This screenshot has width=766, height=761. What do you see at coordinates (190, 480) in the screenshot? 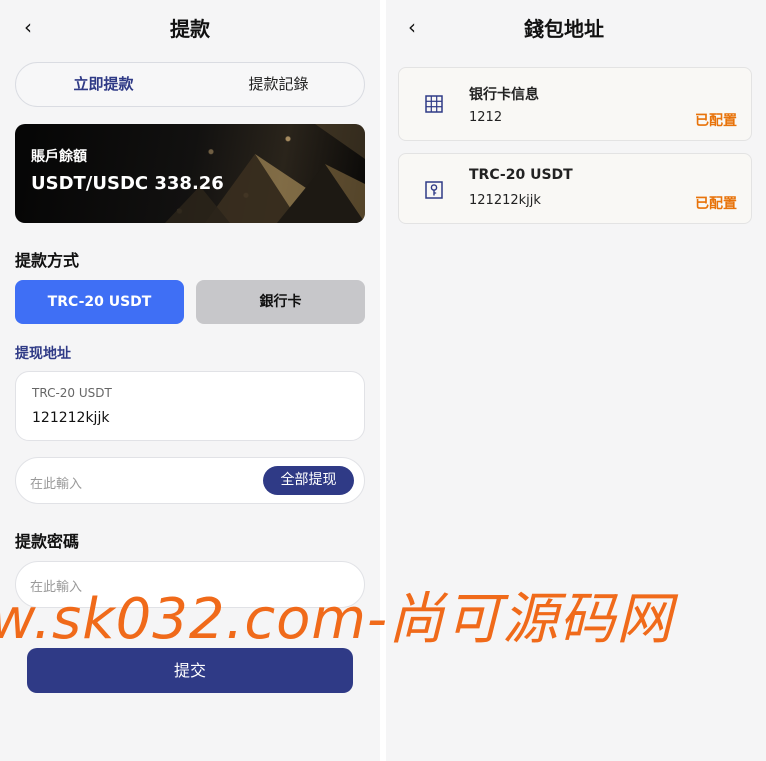
I see `amount-input: 在此輸入 全部提现` at bounding box center [190, 480].